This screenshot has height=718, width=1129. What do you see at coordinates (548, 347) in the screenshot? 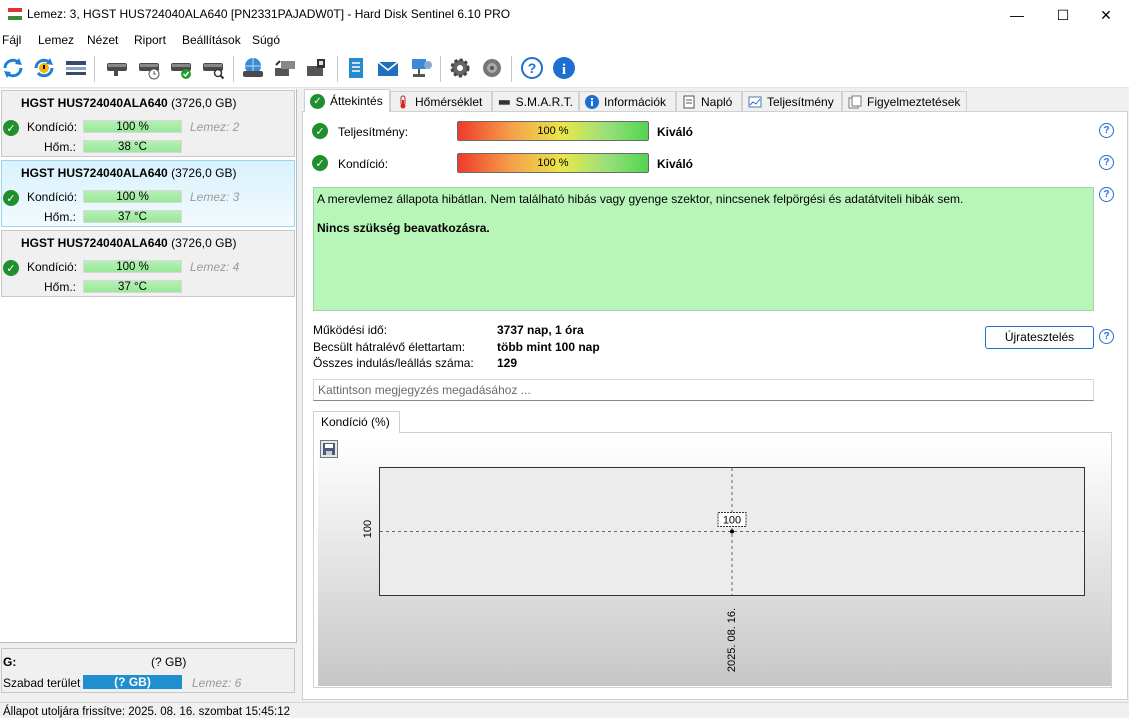
I see `lifetime-value: több mint 100 nap` at bounding box center [548, 347].